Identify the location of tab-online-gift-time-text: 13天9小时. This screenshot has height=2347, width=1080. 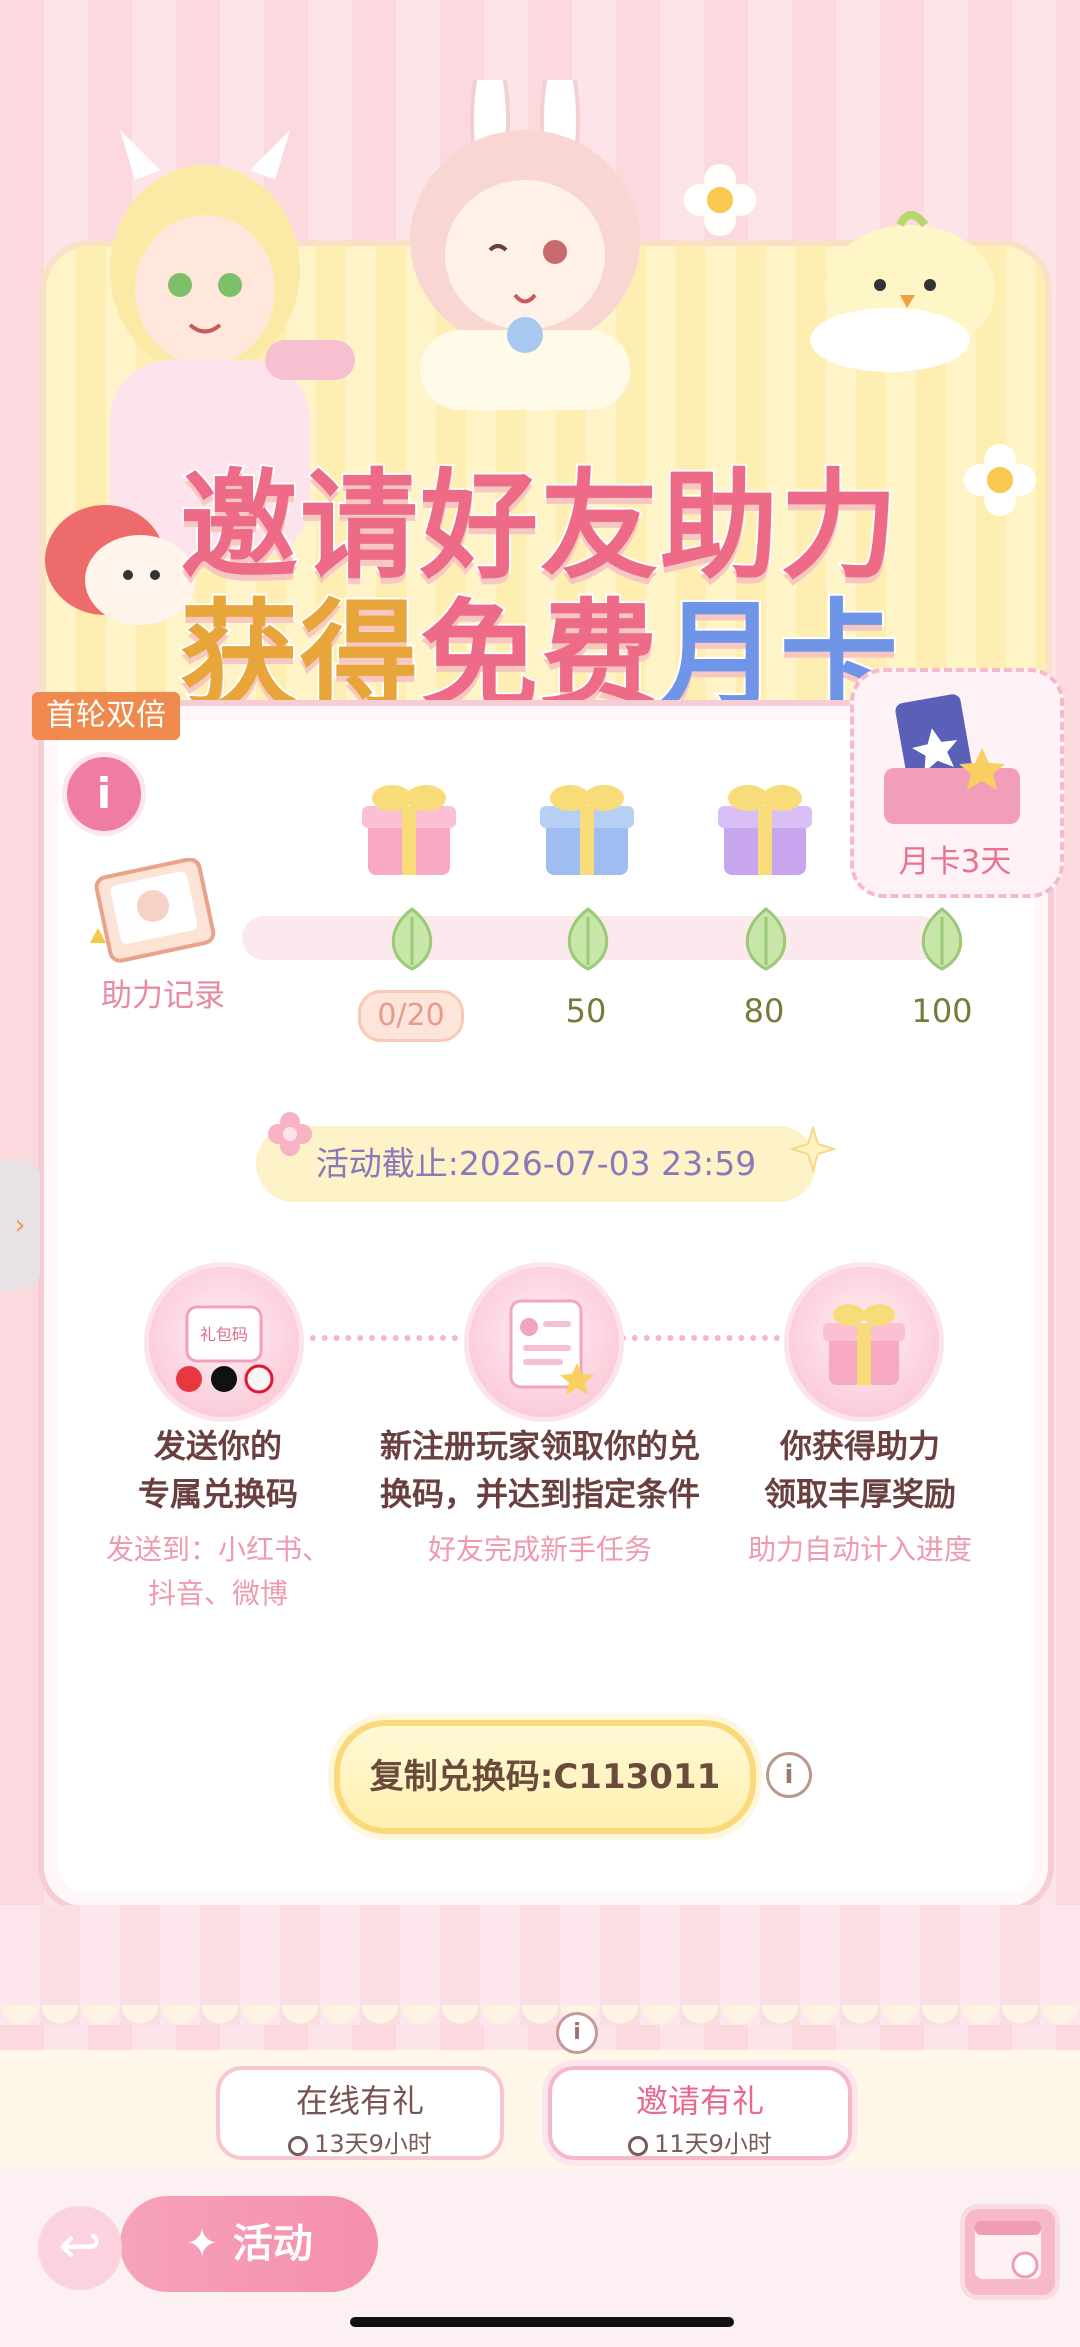
(373, 2144).